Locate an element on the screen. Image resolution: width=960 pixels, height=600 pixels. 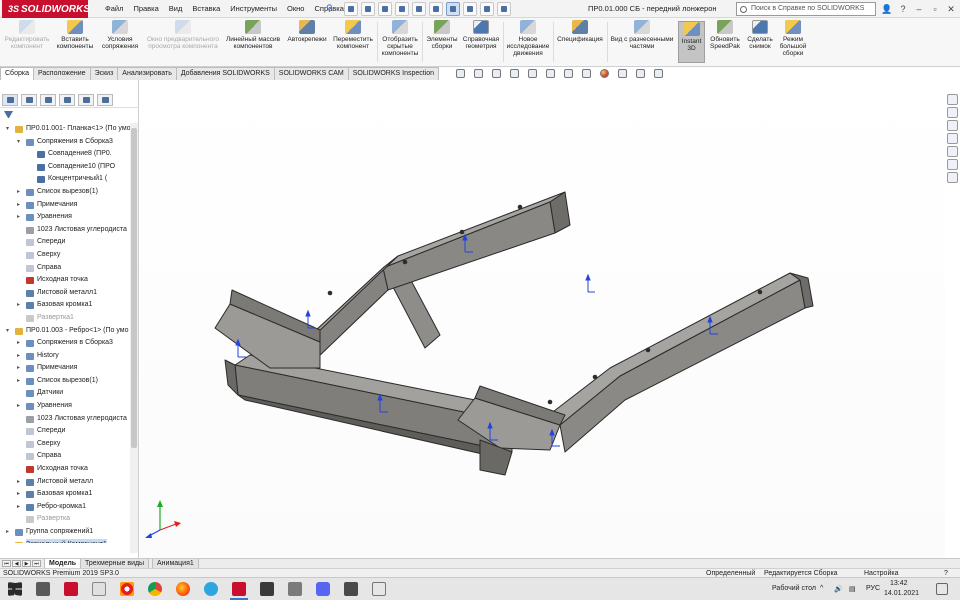
assembly-features-button: Элементы сборки is located at coordinates (442, 35).